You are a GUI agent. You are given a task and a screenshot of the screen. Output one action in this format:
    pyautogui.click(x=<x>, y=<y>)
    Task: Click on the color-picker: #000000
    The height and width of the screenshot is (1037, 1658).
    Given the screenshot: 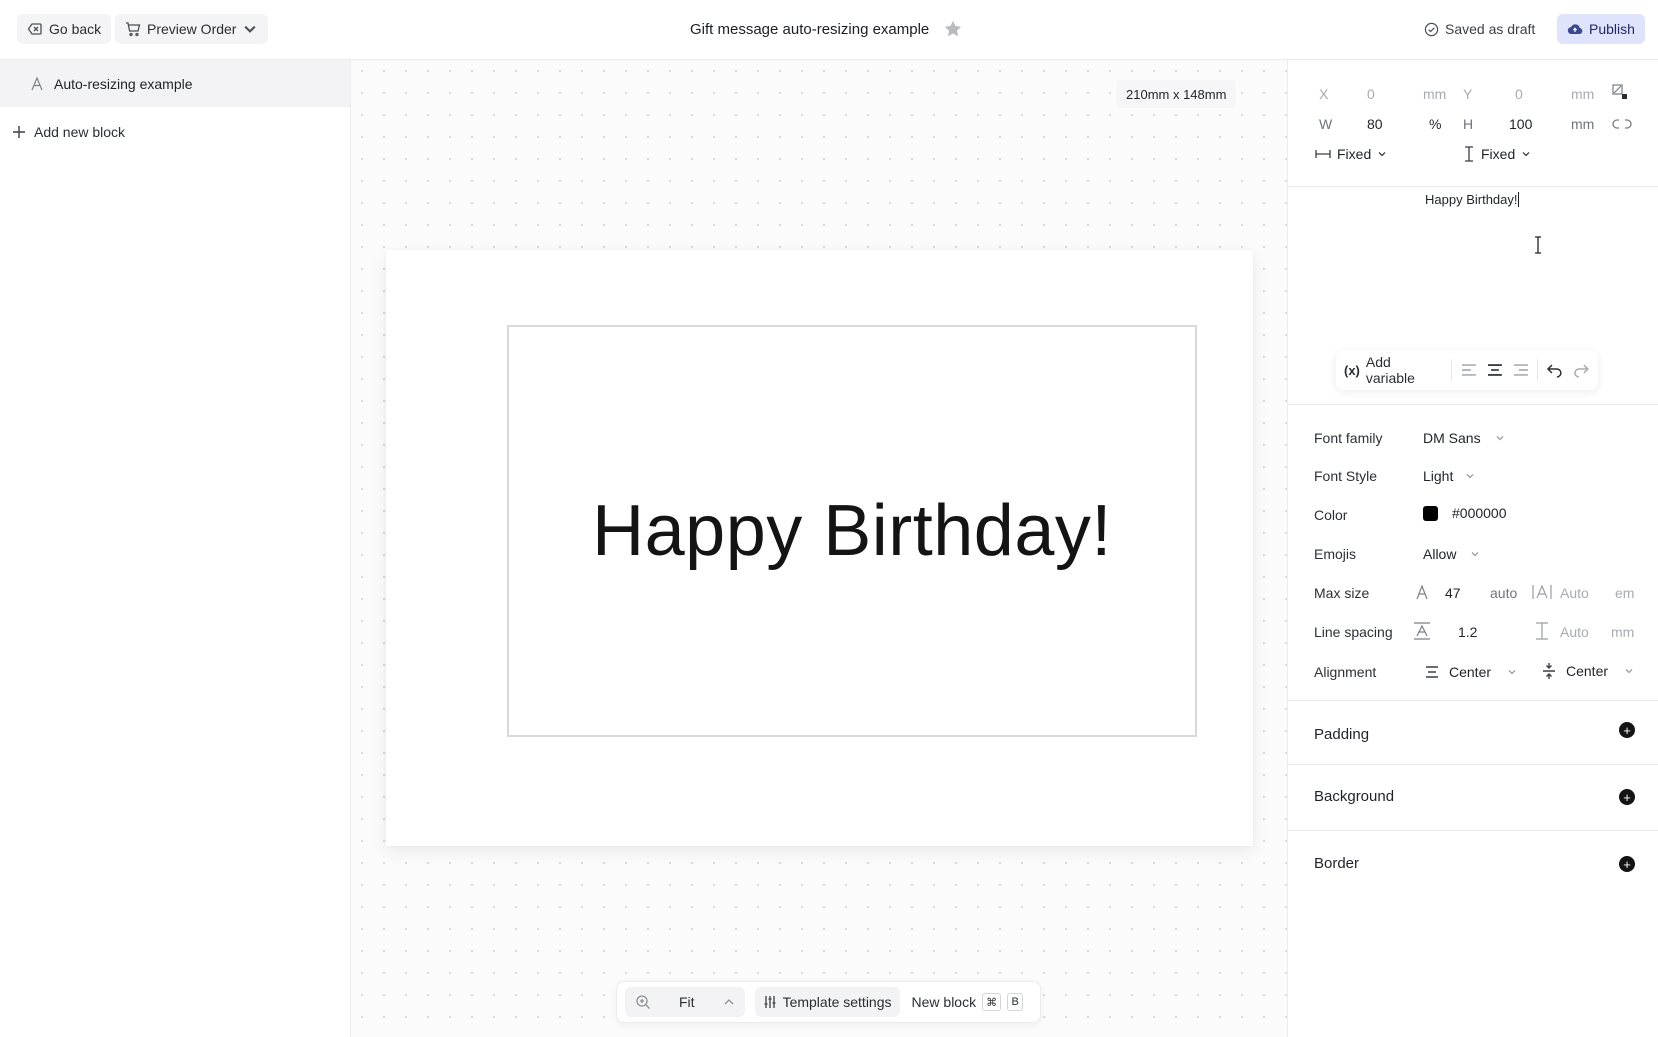 What is the action you would take?
    pyautogui.click(x=1465, y=513)
    